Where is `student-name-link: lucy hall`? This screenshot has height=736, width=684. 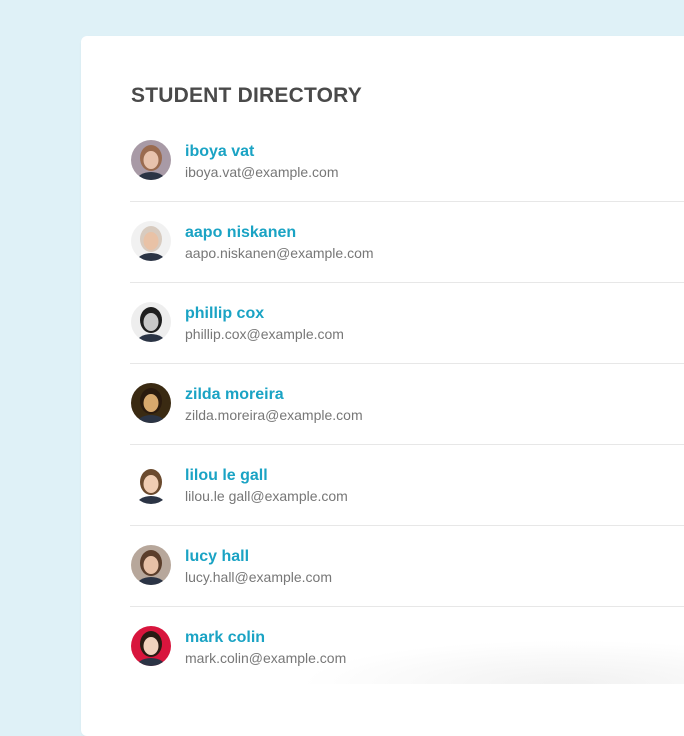 student-name-link: lucy hall is located at coordinates (217, 557).